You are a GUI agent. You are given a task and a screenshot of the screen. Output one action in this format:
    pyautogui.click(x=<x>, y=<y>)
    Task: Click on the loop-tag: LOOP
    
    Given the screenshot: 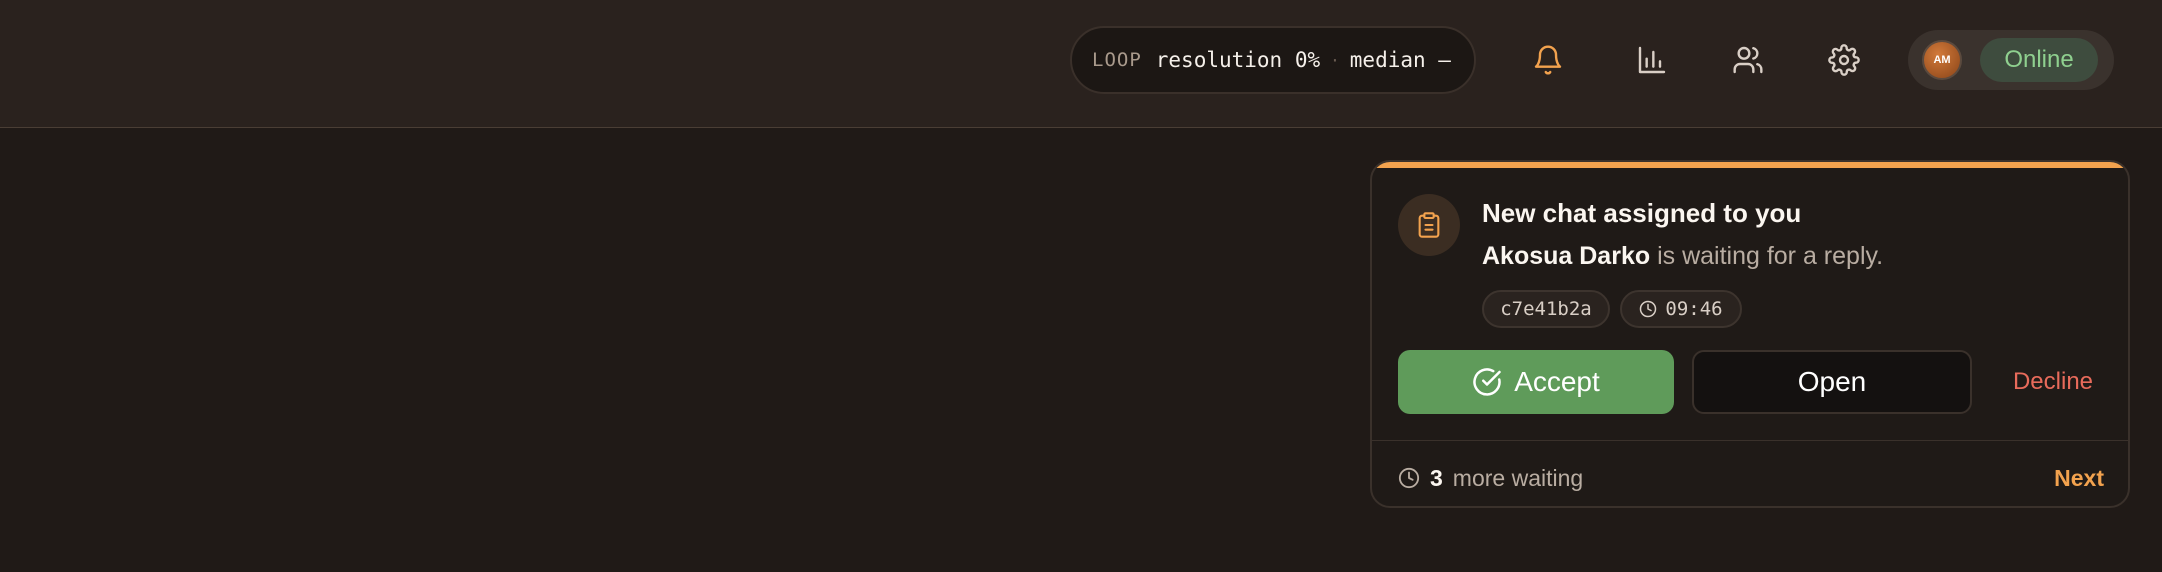 What is the action you would take?
    pyautogui.click(x=1117, y=60)
    